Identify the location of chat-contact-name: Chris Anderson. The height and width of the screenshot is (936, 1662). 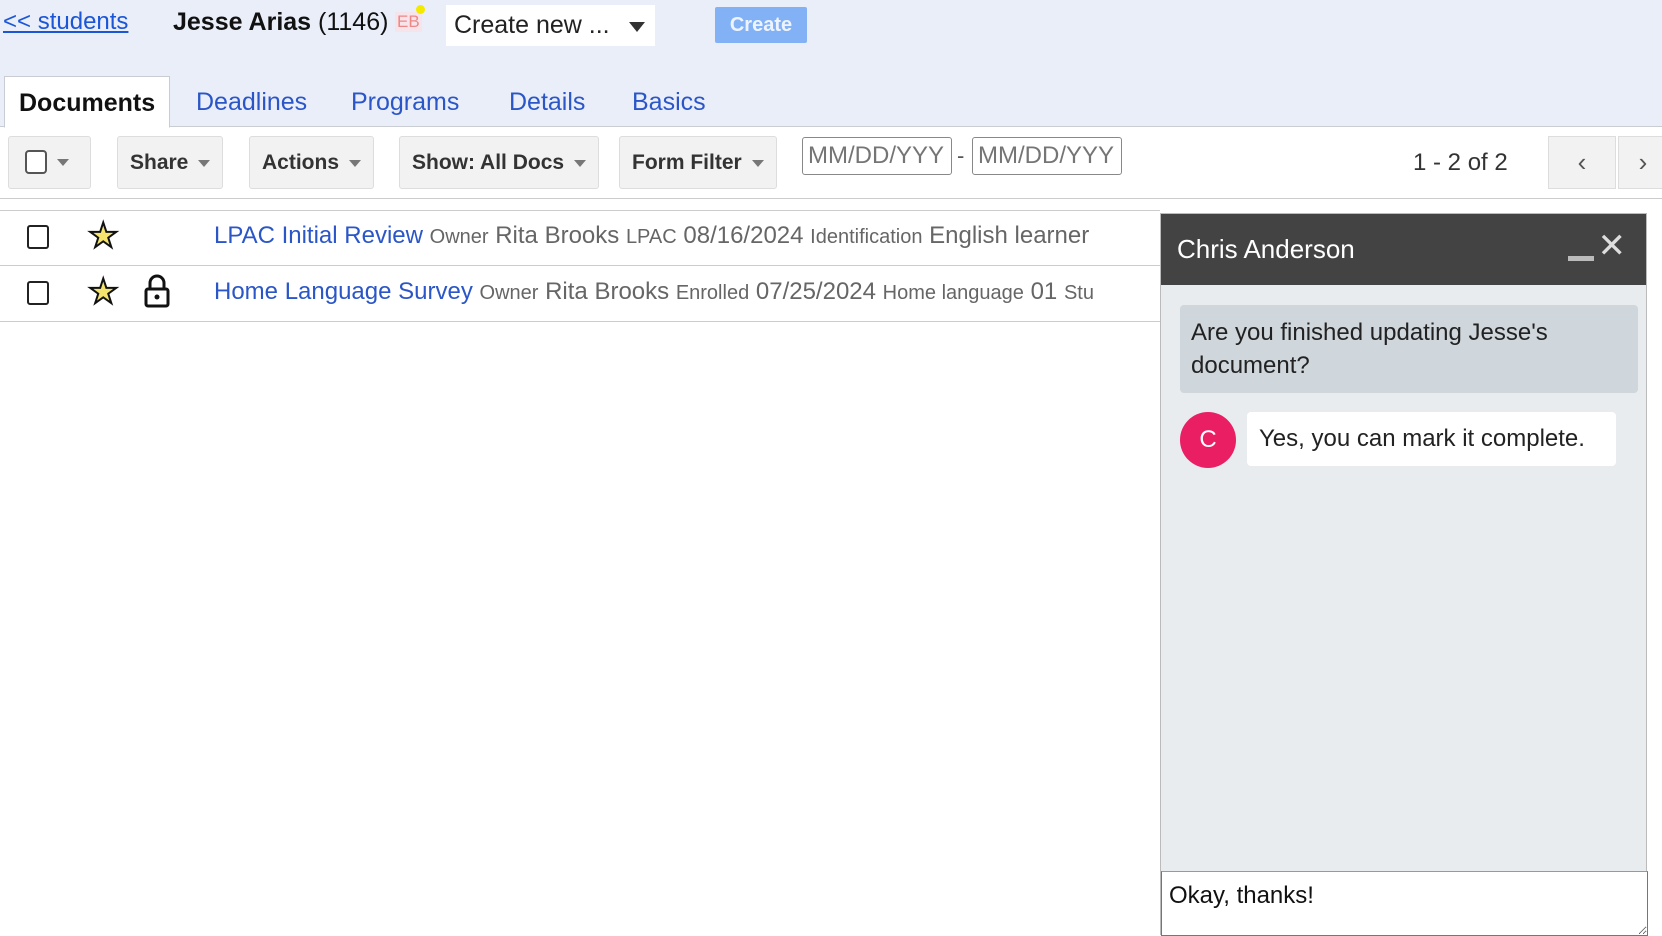
(1266, 249).